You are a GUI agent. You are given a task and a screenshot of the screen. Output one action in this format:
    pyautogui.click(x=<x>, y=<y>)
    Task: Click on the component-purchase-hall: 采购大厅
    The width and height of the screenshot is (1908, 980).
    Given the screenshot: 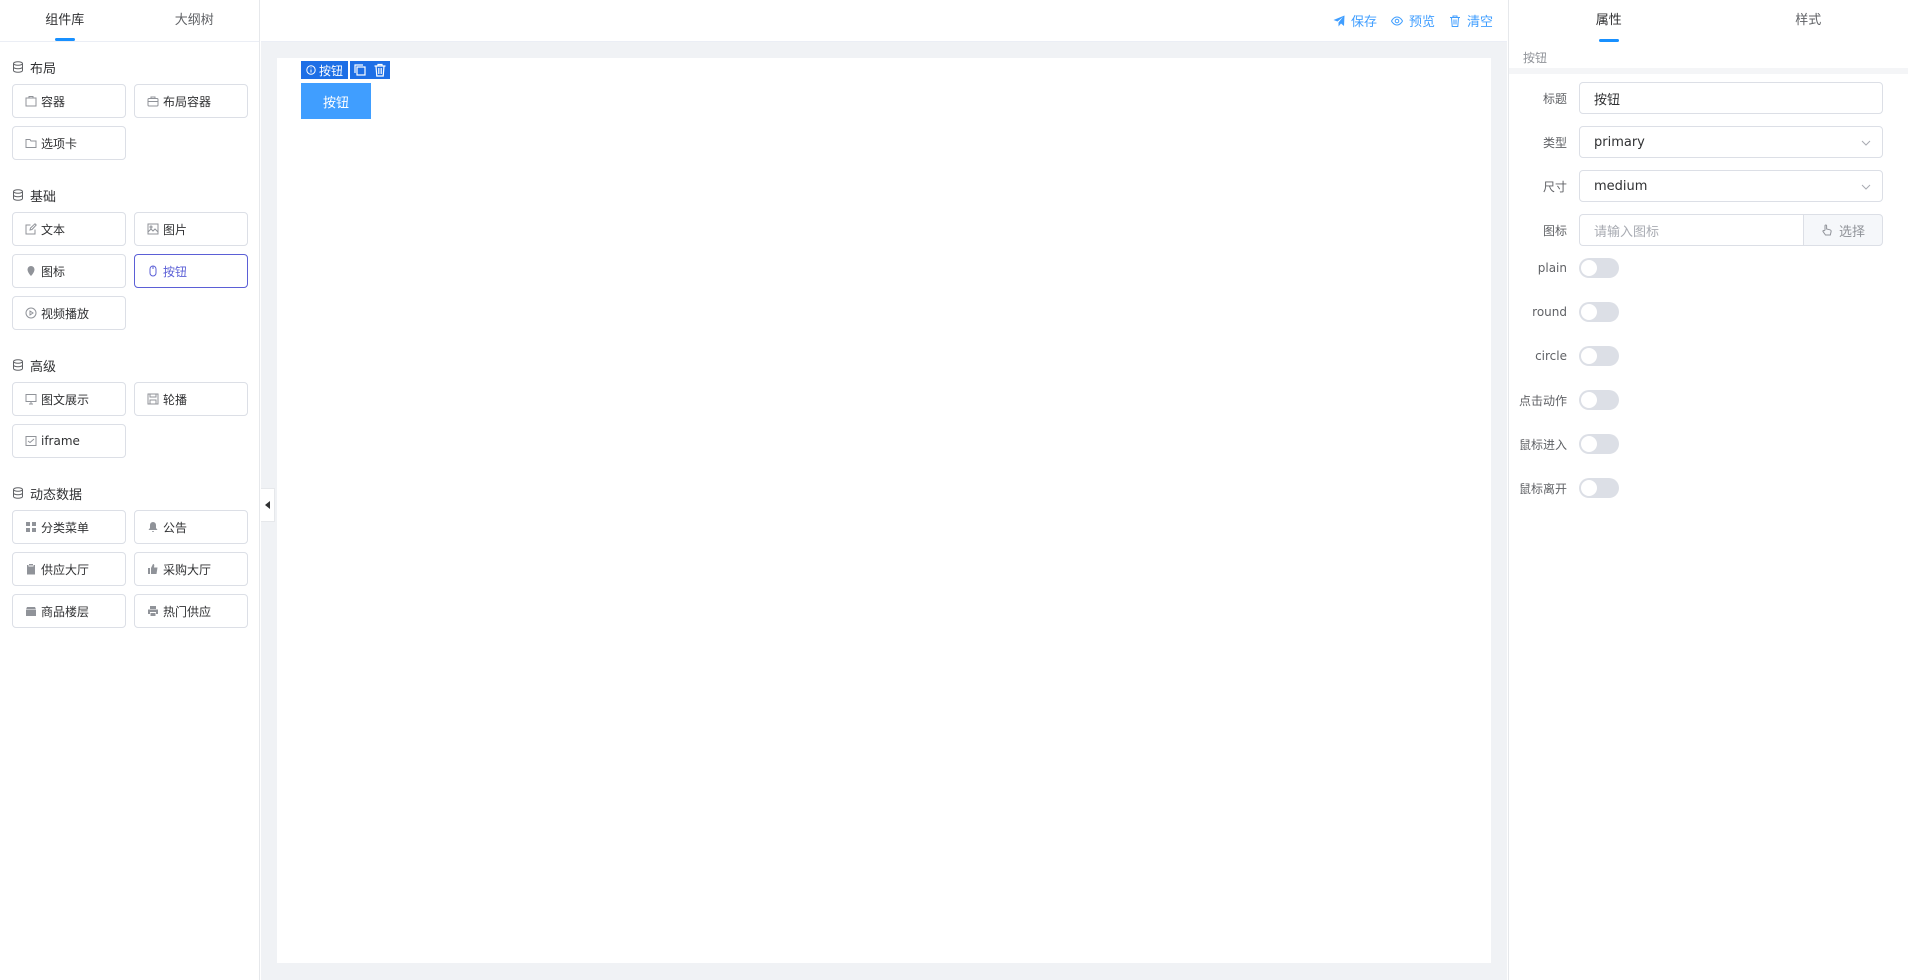 What is the action you would take?
    pyautogui.click(x=191, y=569)
    